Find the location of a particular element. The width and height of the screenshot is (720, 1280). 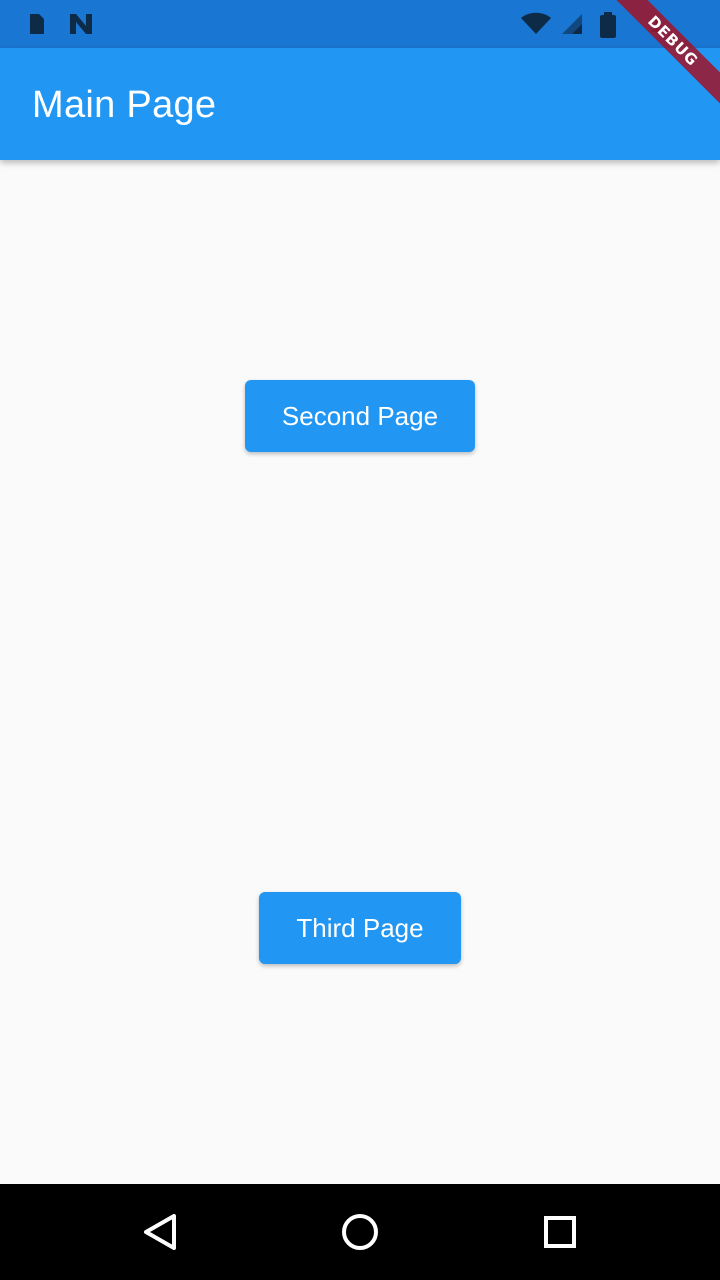

navigation-bar is located at coordinates (360, 1232).